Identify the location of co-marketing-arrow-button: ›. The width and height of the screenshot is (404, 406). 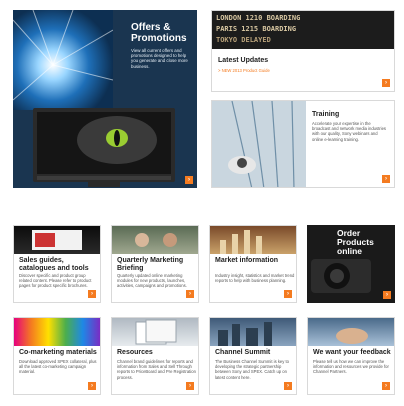
(92, 386).